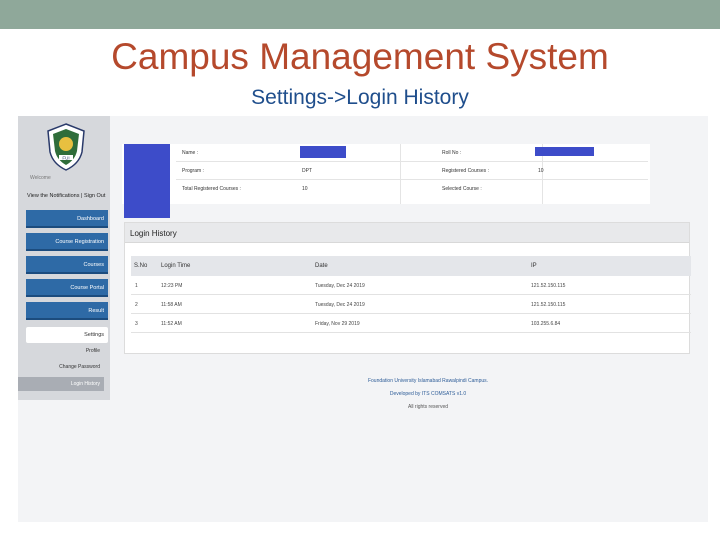 Image resolution: width=720 pixels, height=540 pixels. What do you see at coordinates (40, 178) in the screenshot?
I see `welcome-text: Welcome` at bounding box center [40, 178].